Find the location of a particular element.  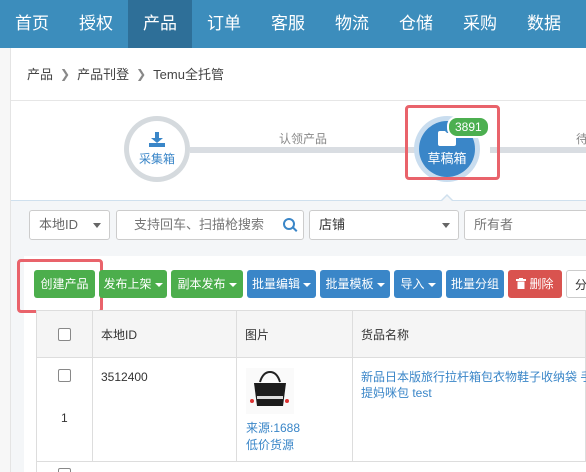

delete-button: 删除 is located at coordinates (535, 284).